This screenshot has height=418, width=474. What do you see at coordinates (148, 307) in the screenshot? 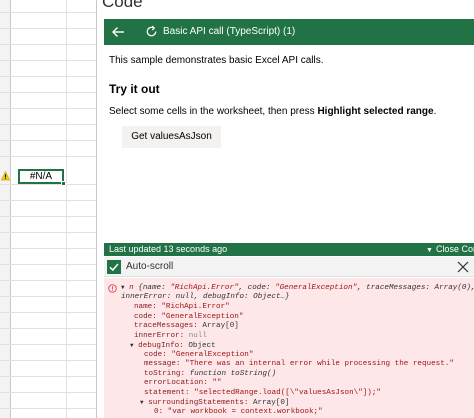
I see `log-key: name:` at bounding box center [148, 307].